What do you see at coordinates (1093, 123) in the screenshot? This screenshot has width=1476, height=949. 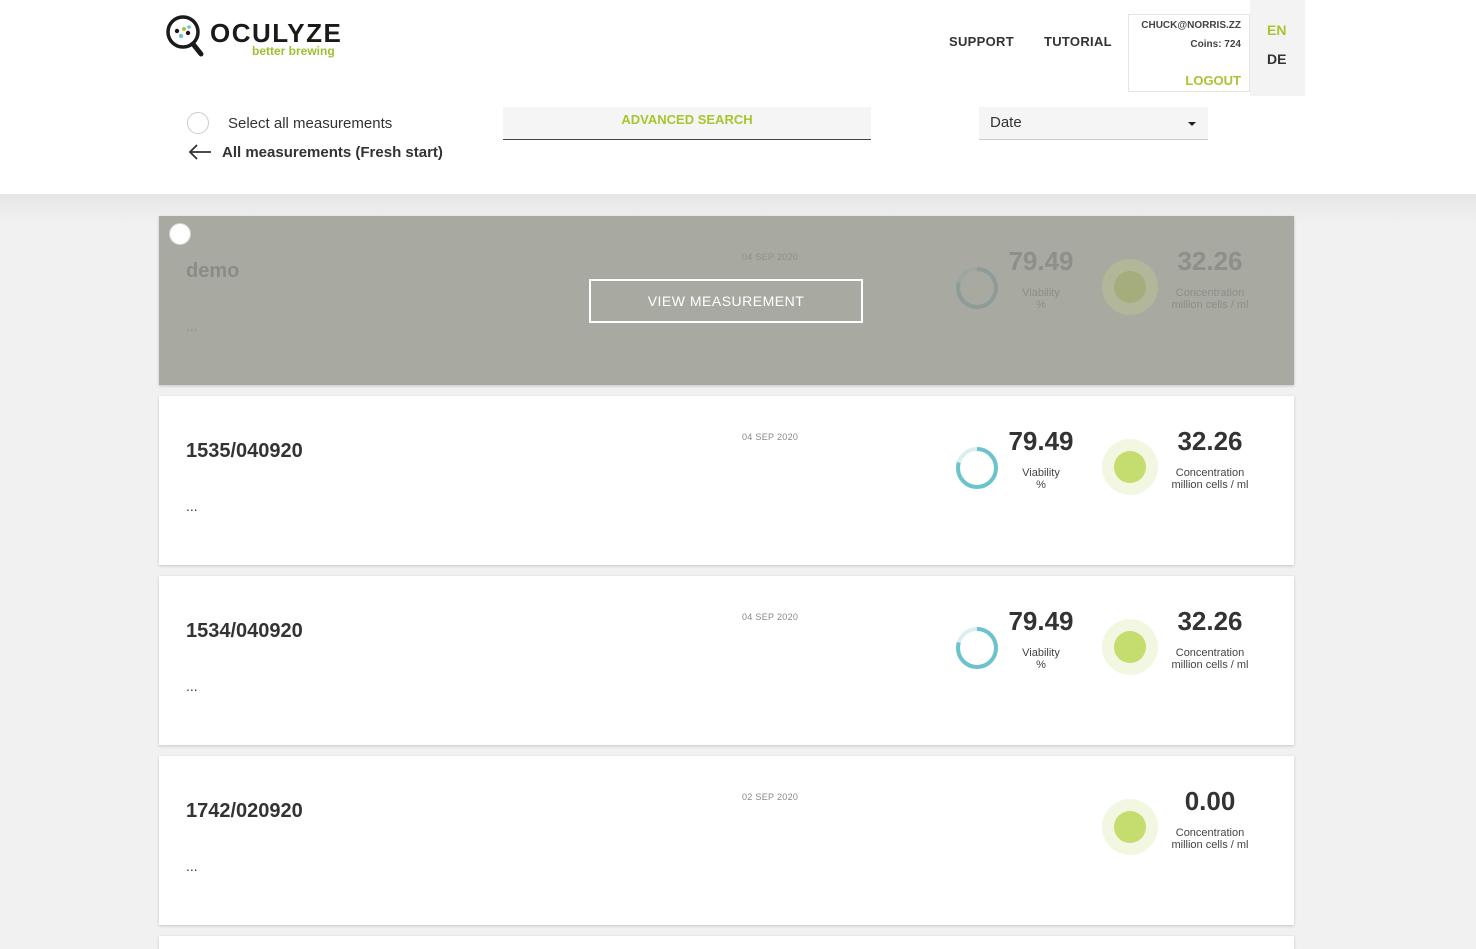 I see `sort-select: Date` at bounding box center [1093, 123].